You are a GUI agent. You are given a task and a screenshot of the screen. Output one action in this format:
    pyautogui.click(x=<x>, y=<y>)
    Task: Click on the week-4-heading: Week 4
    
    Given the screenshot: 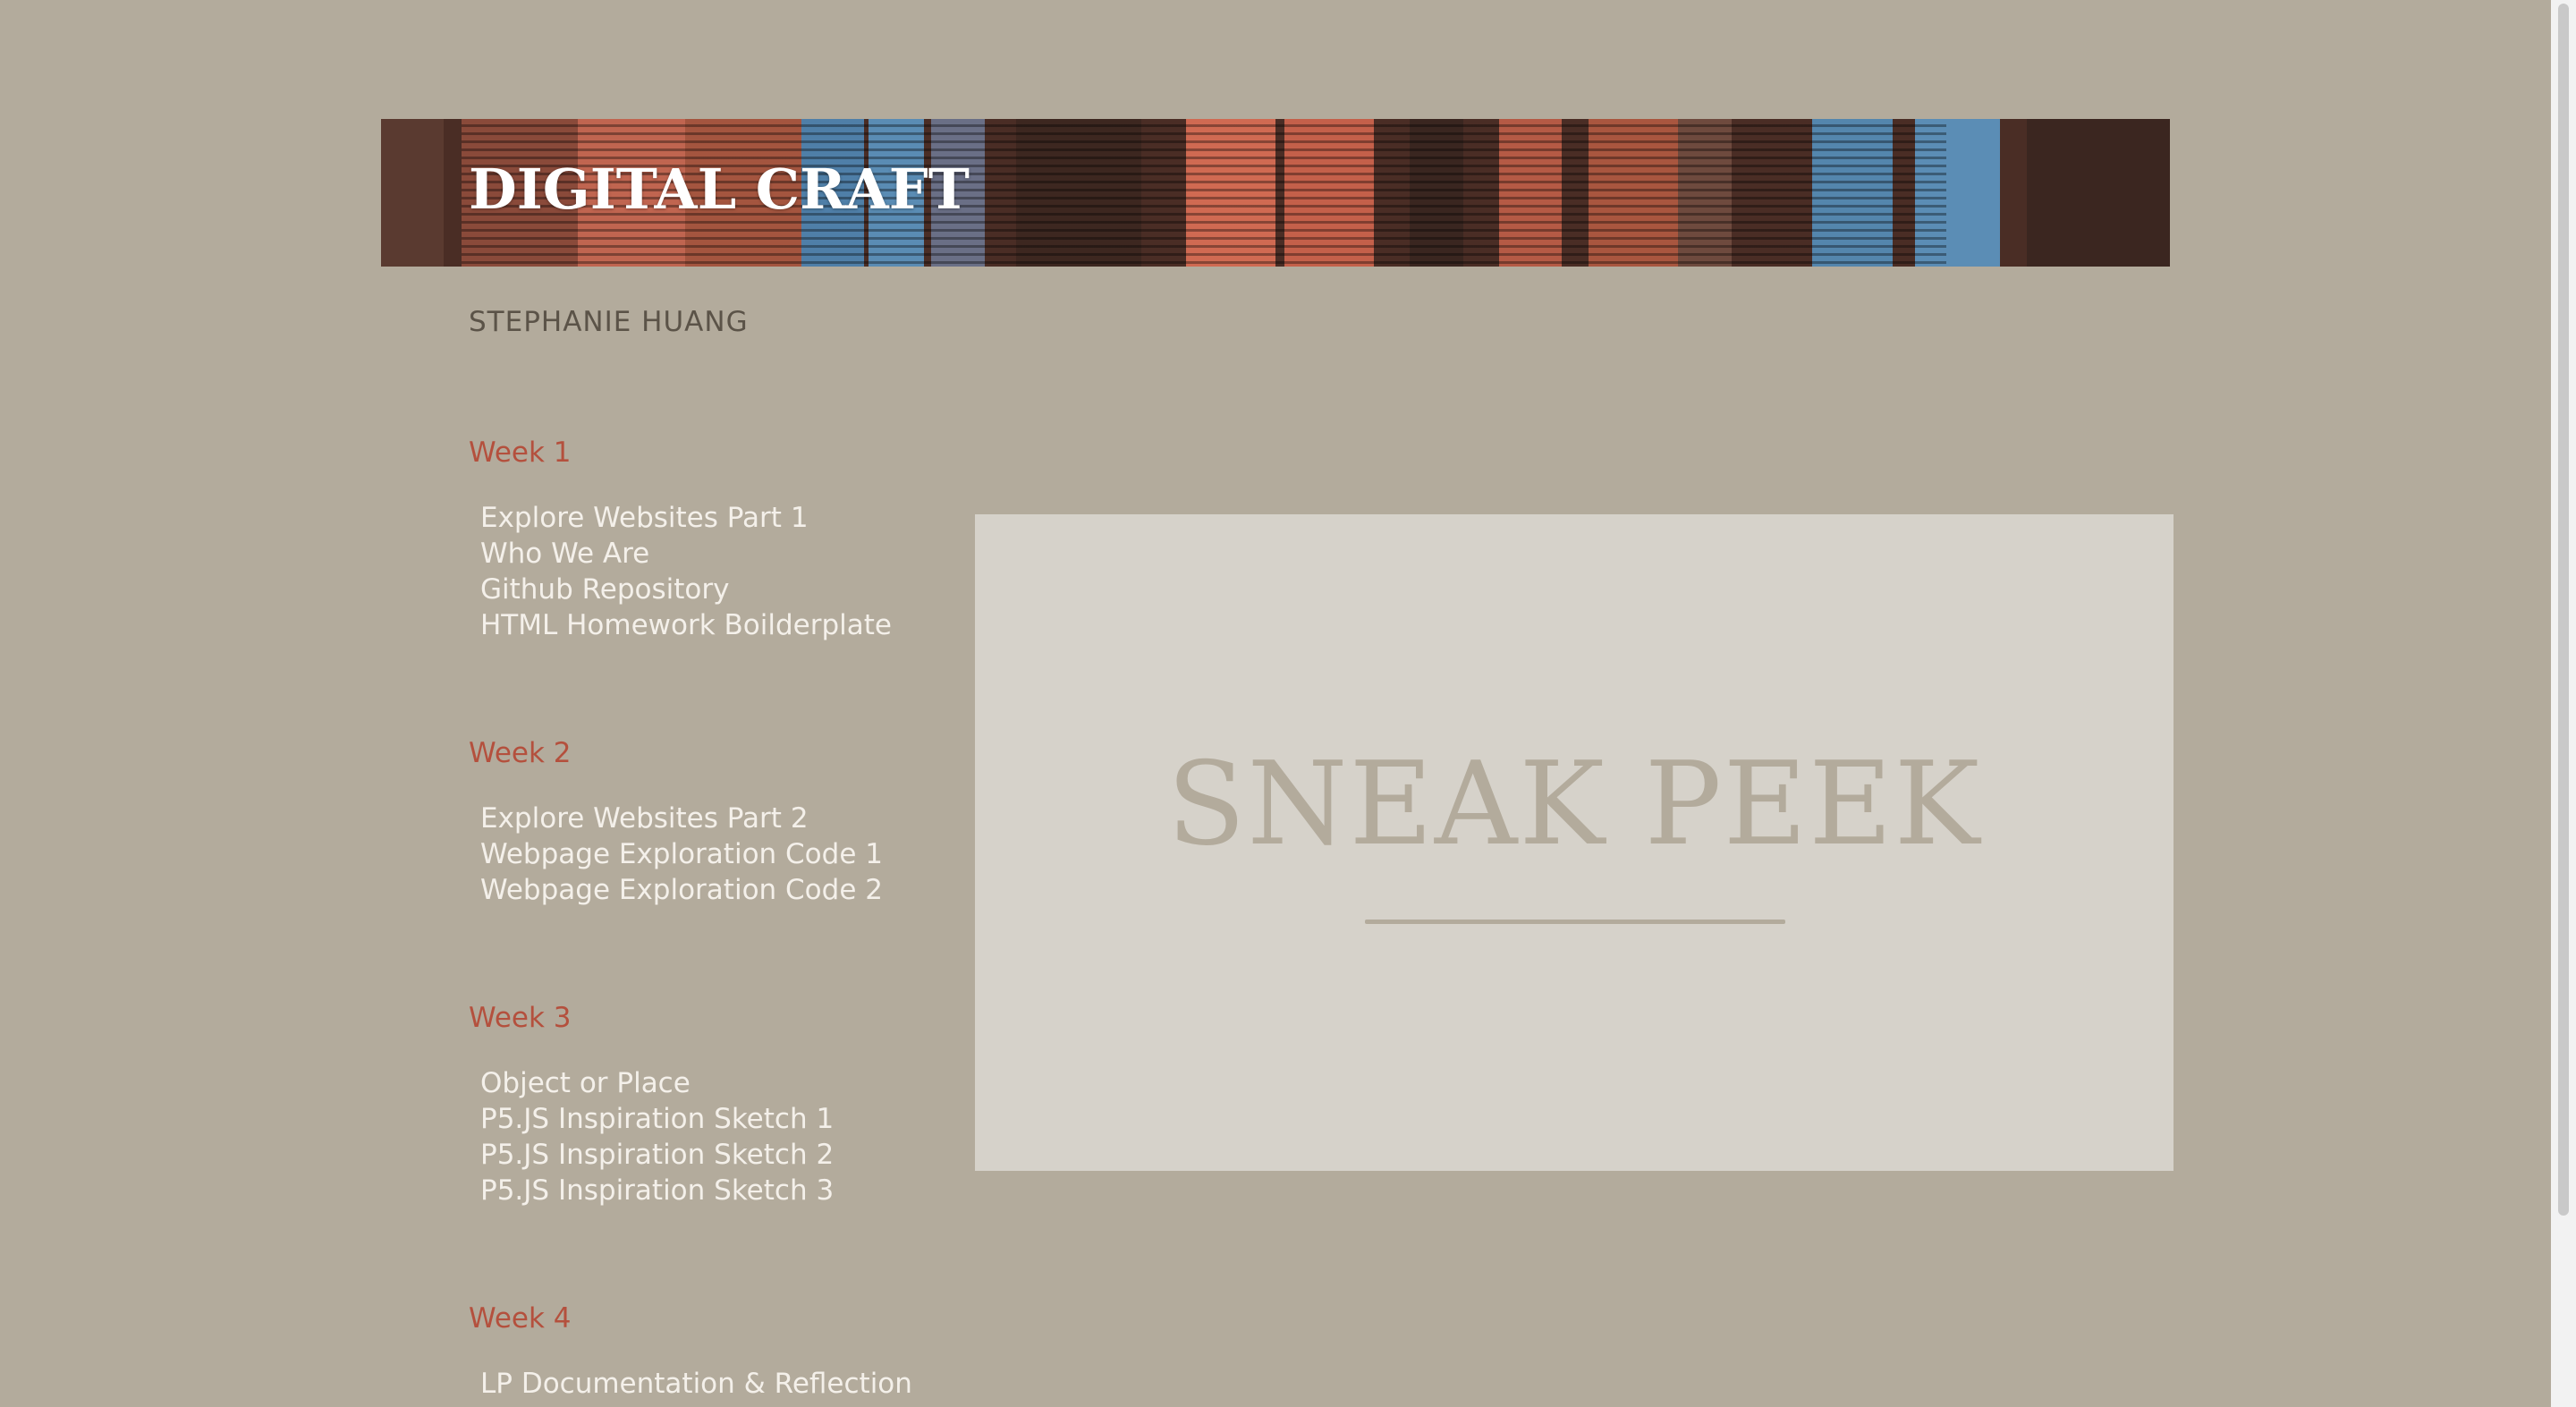 What is the action you would take?
    pyautogui.click(x=520, y=1318)
    